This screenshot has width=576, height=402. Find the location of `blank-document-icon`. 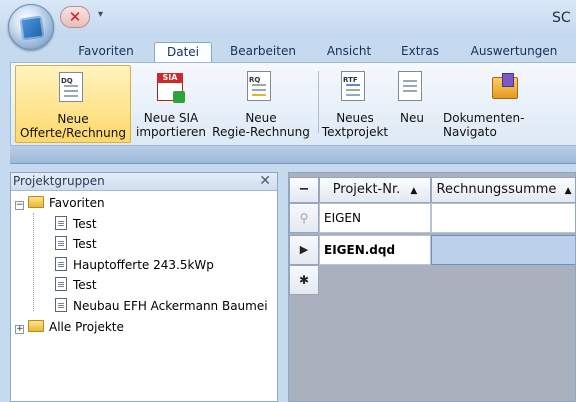

blank-document-icon is located at coordinates (412, 87).